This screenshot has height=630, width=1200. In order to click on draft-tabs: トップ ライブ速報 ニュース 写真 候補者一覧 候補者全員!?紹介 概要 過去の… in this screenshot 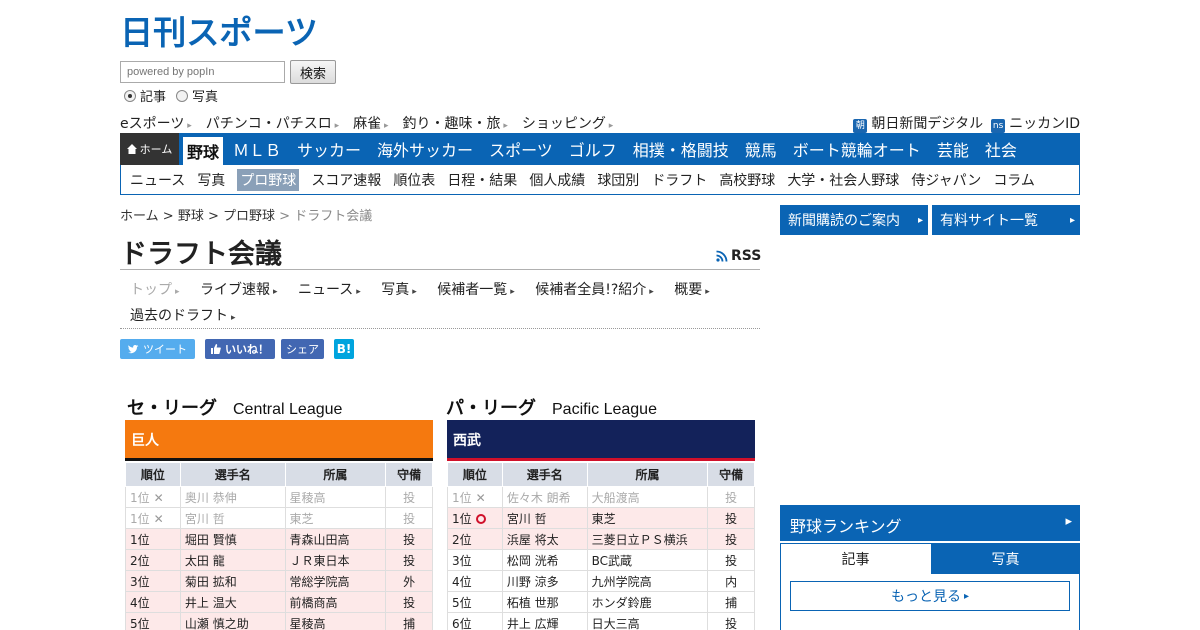, I will do `click(445, 304)`.